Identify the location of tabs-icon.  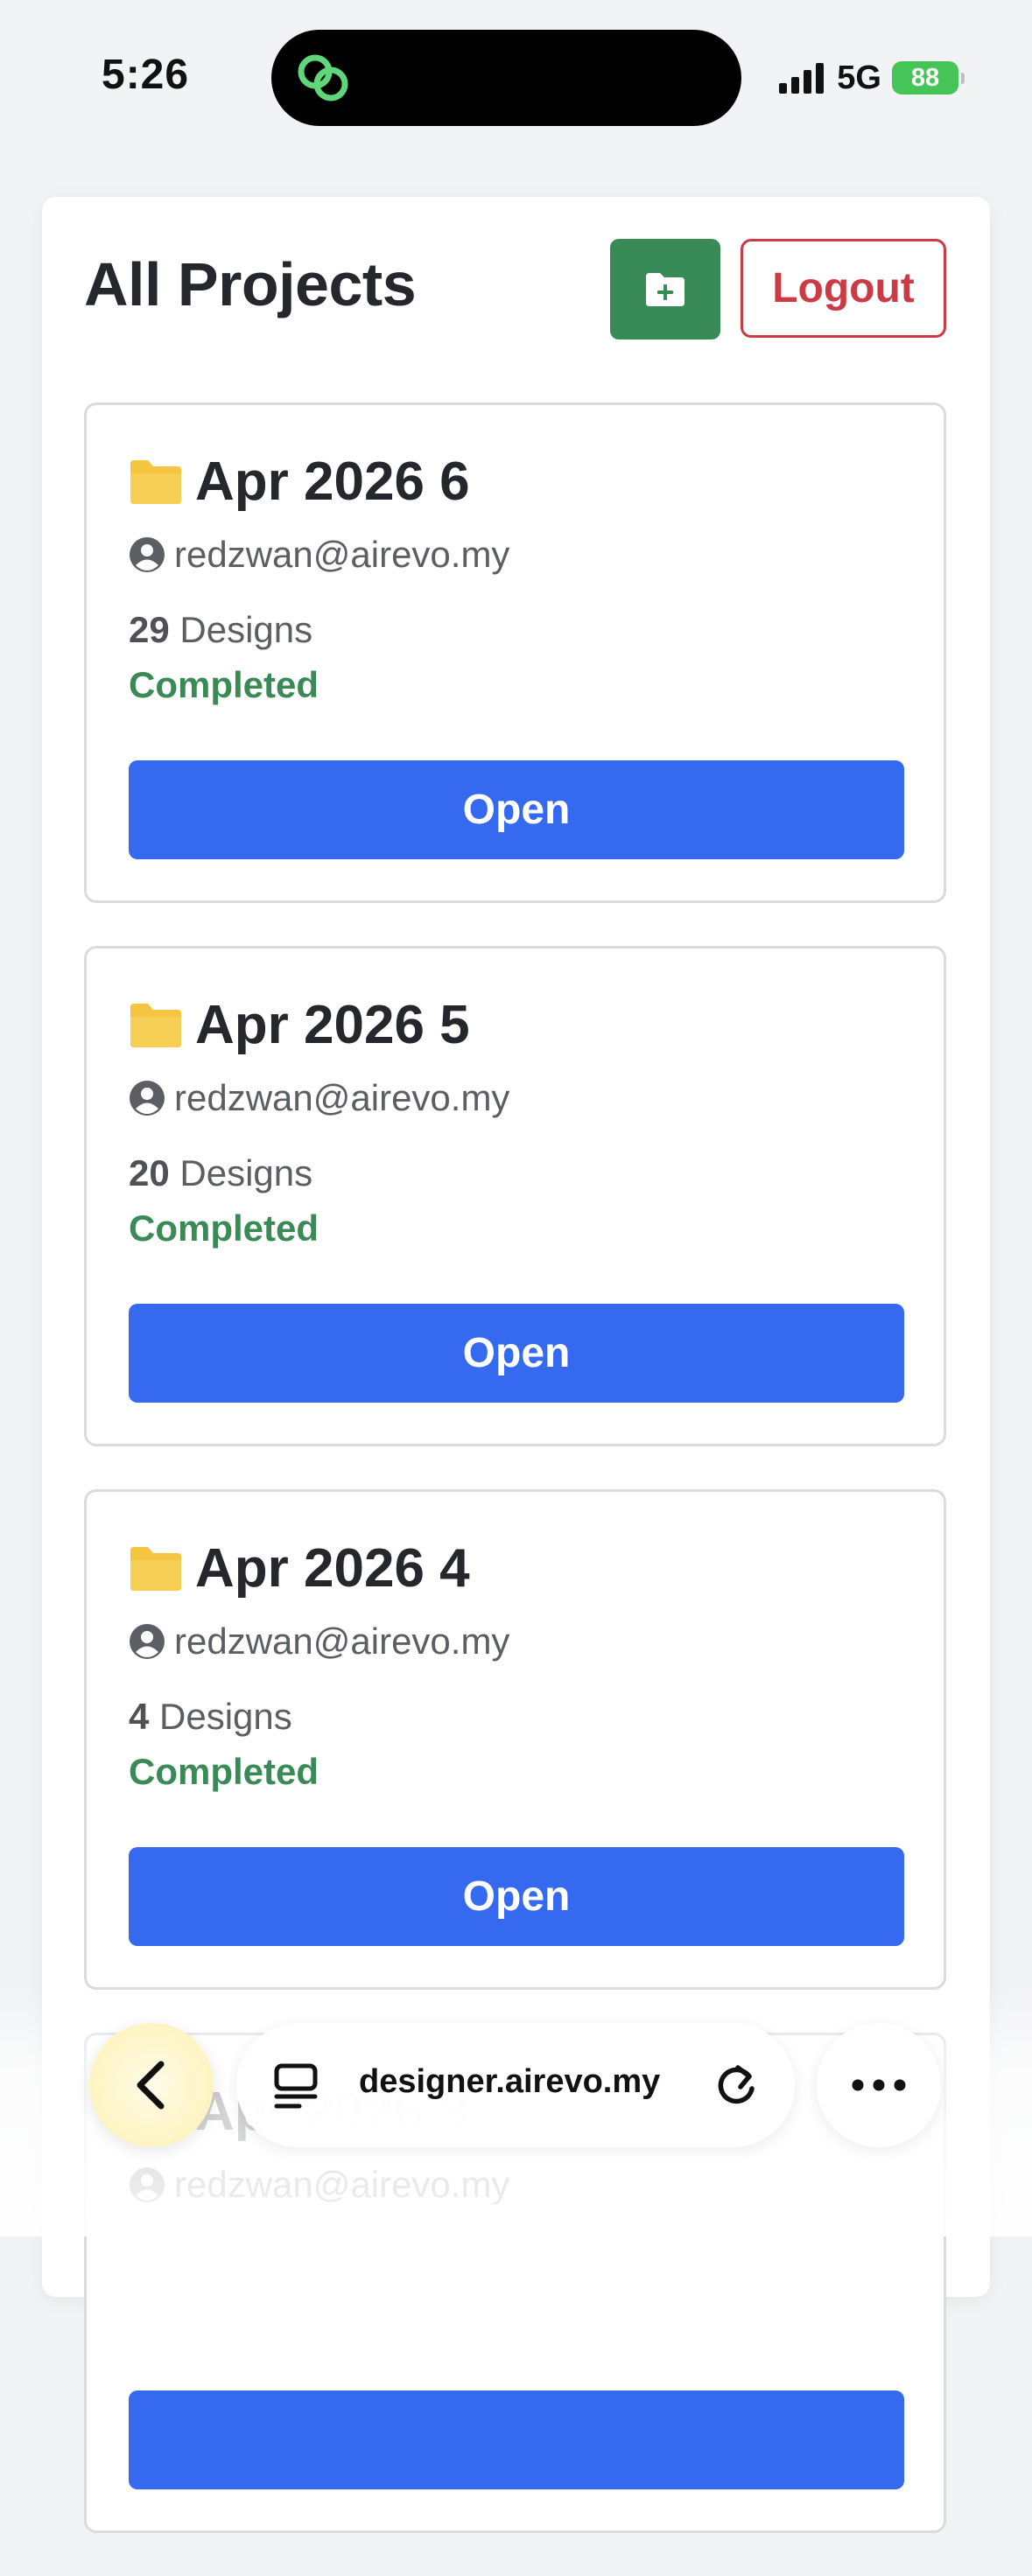
(296, 2086).